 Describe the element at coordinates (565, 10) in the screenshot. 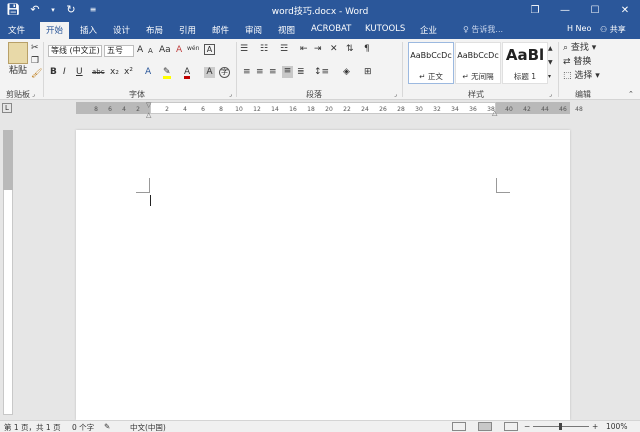

I see `minimize-button: —` at that location.